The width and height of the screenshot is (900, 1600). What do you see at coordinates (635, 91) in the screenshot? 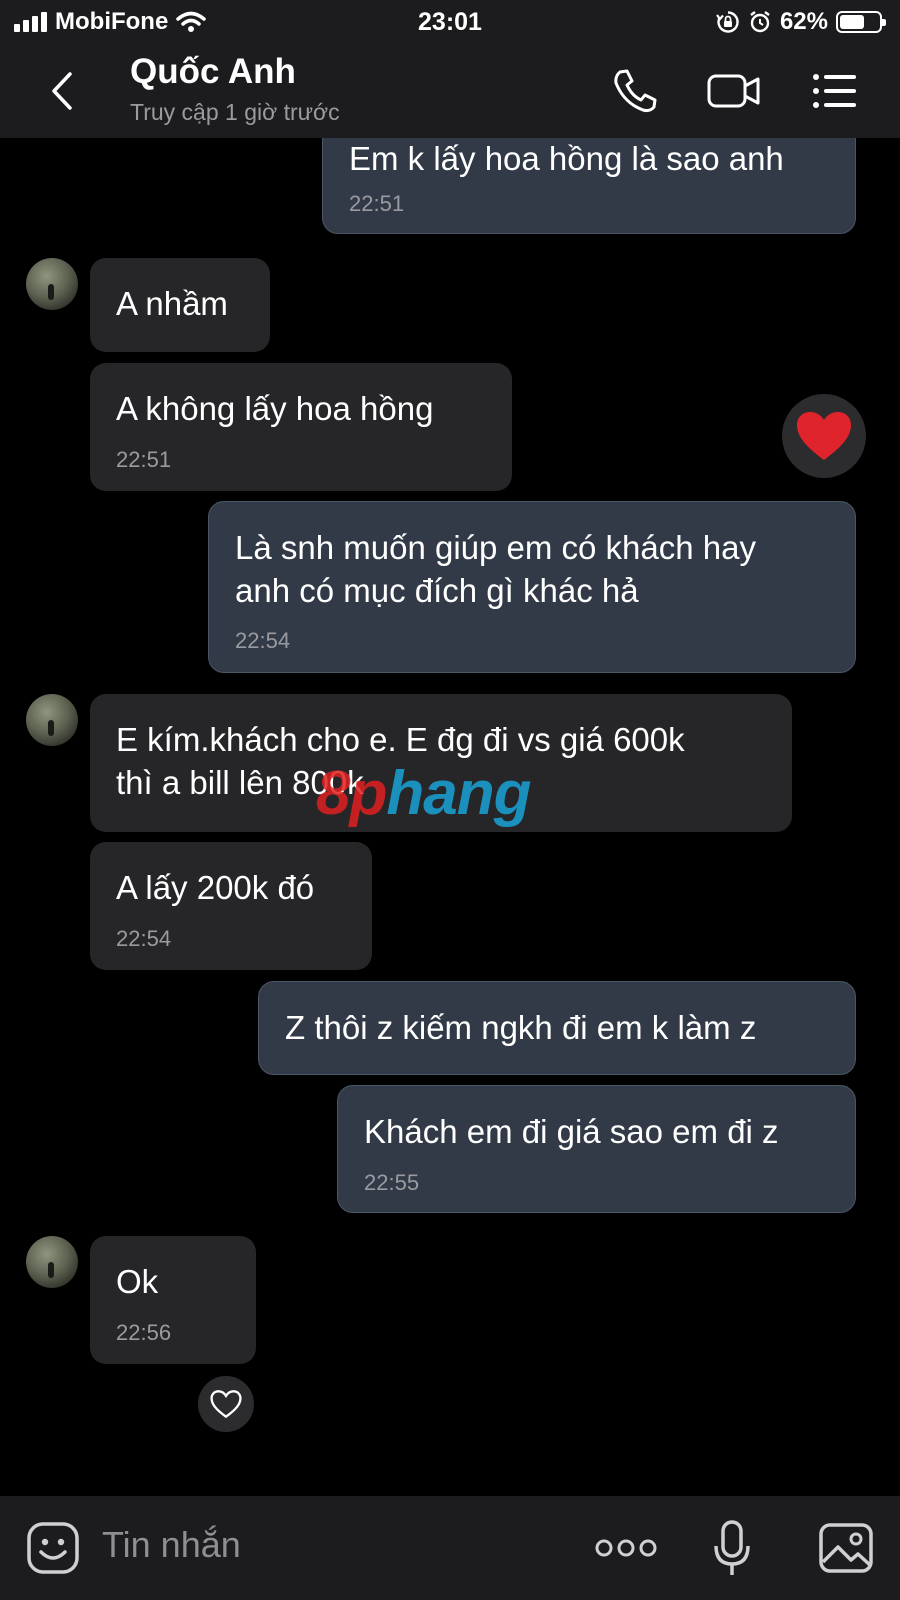
I see `phone-icon` at bounding box center [635, 91].